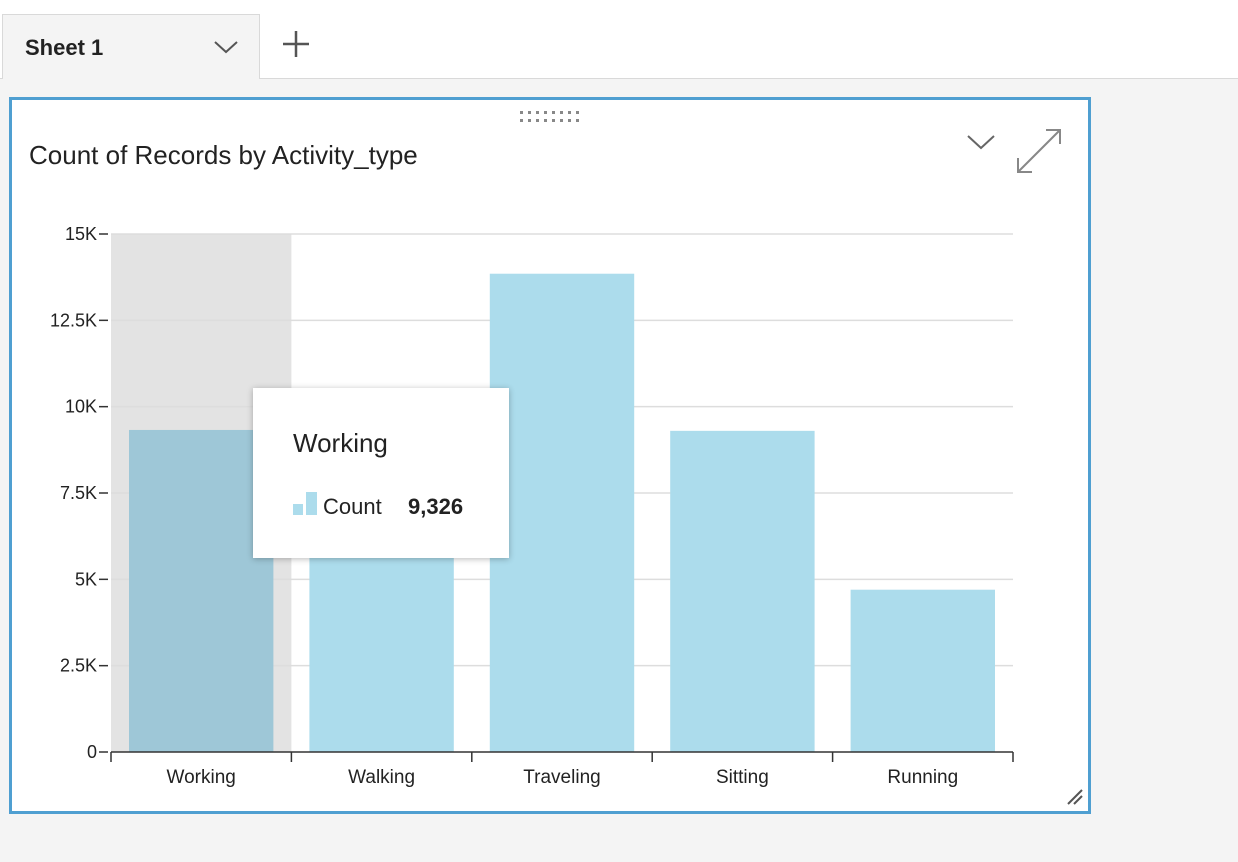 The width and height of the screenshot is (1238, 862). I want to click on y-tick-label: 7.5K, so click(78, 493).